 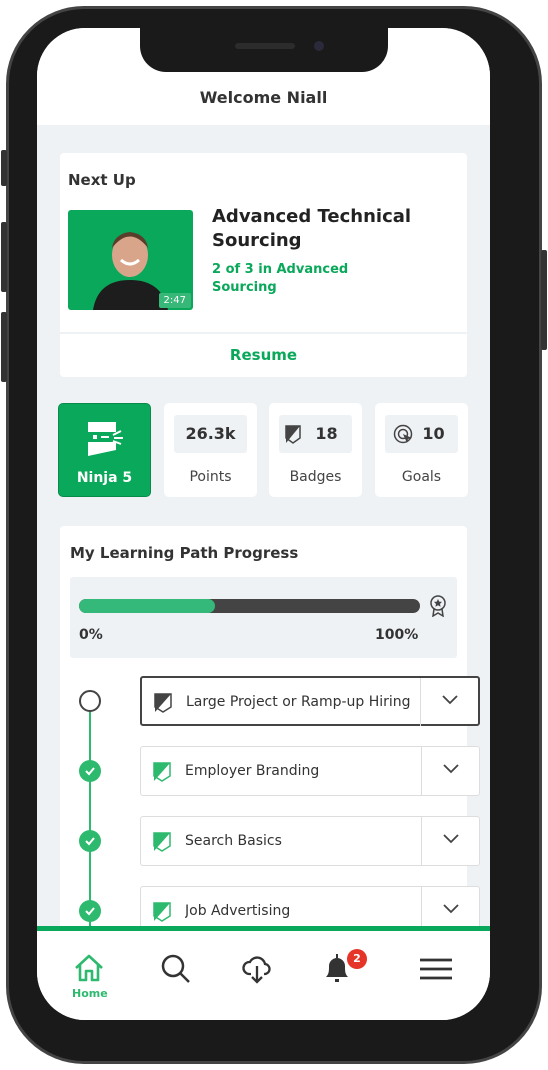 What do you see at coordinates (105, 439) in the screenshot?
I see `ninja-icon` at bounding box center [105, 439].